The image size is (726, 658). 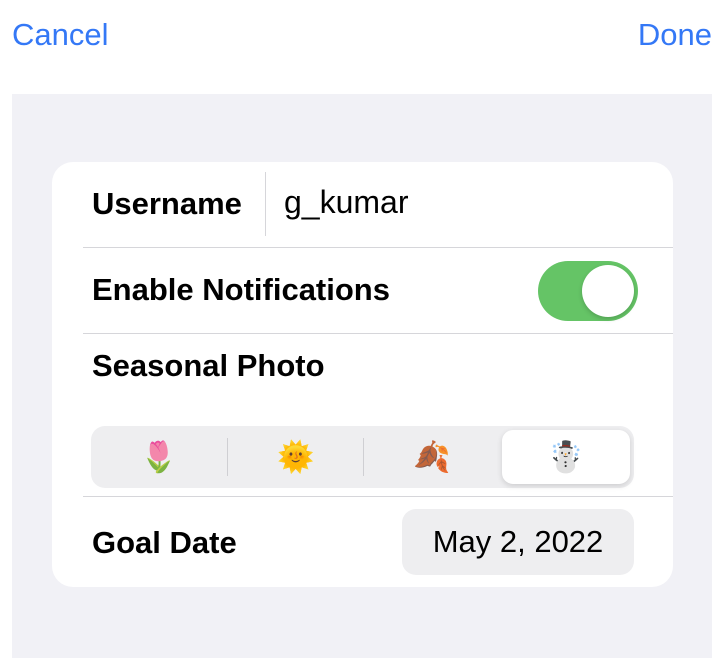 I want to click on notifications-row: Enable Notifications, so click(x=362, y=290).